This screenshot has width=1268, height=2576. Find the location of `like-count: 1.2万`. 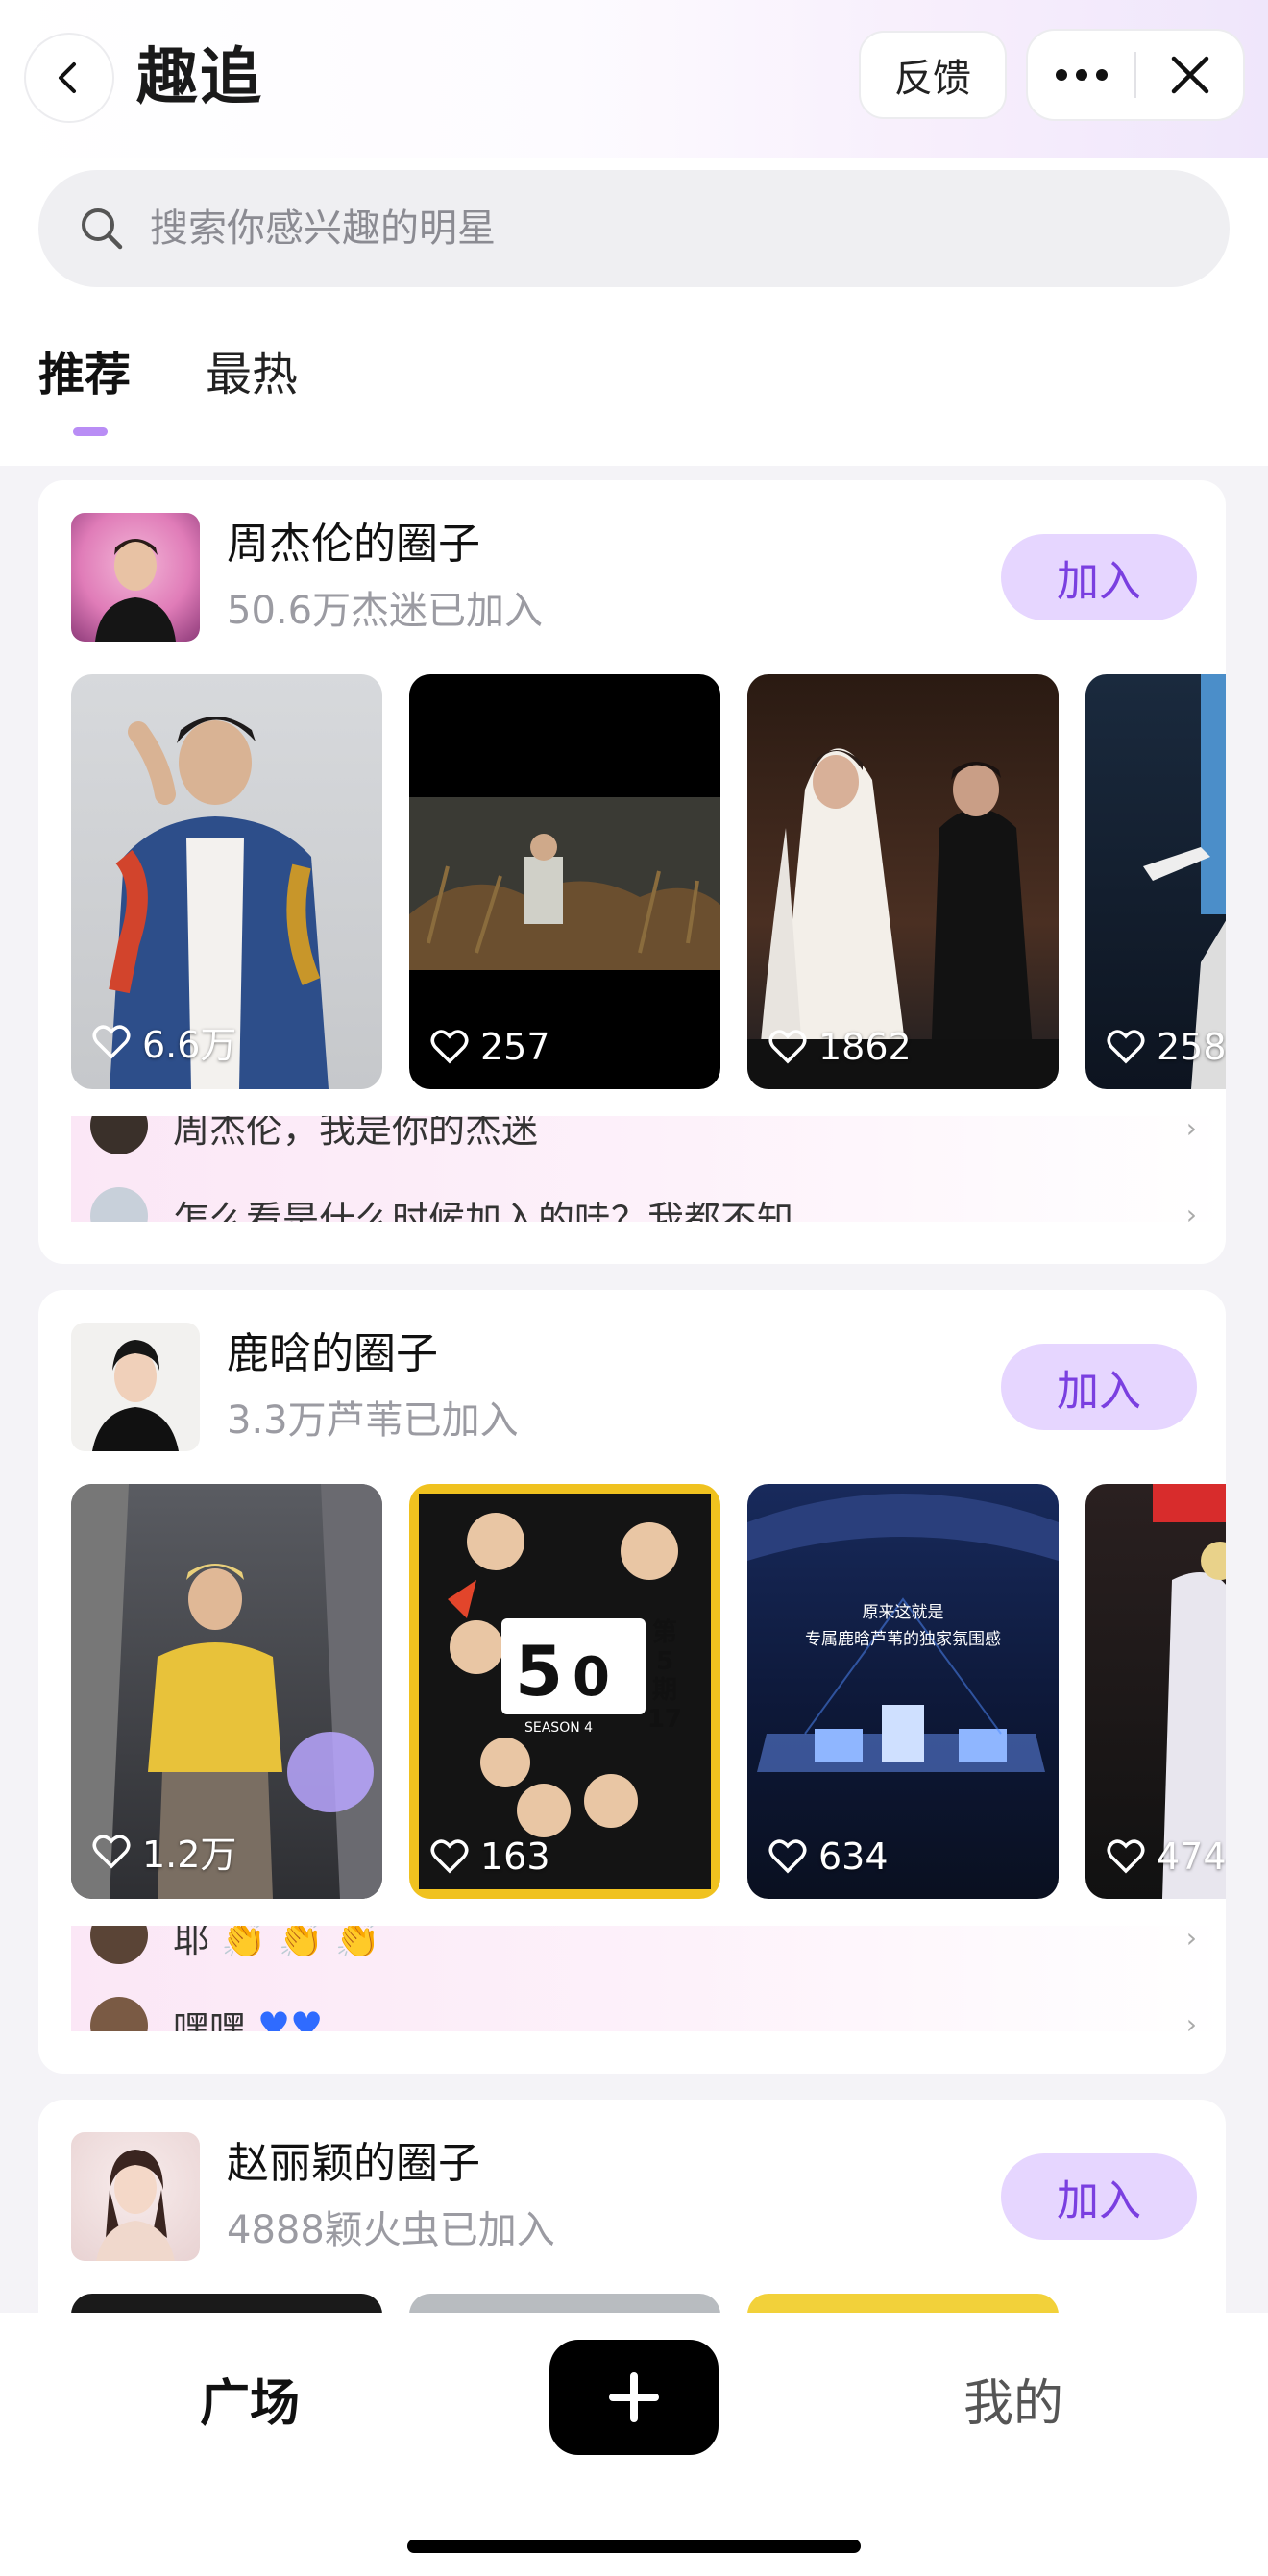

like-count: 1.2万 is located at coordinates (164, 1851).